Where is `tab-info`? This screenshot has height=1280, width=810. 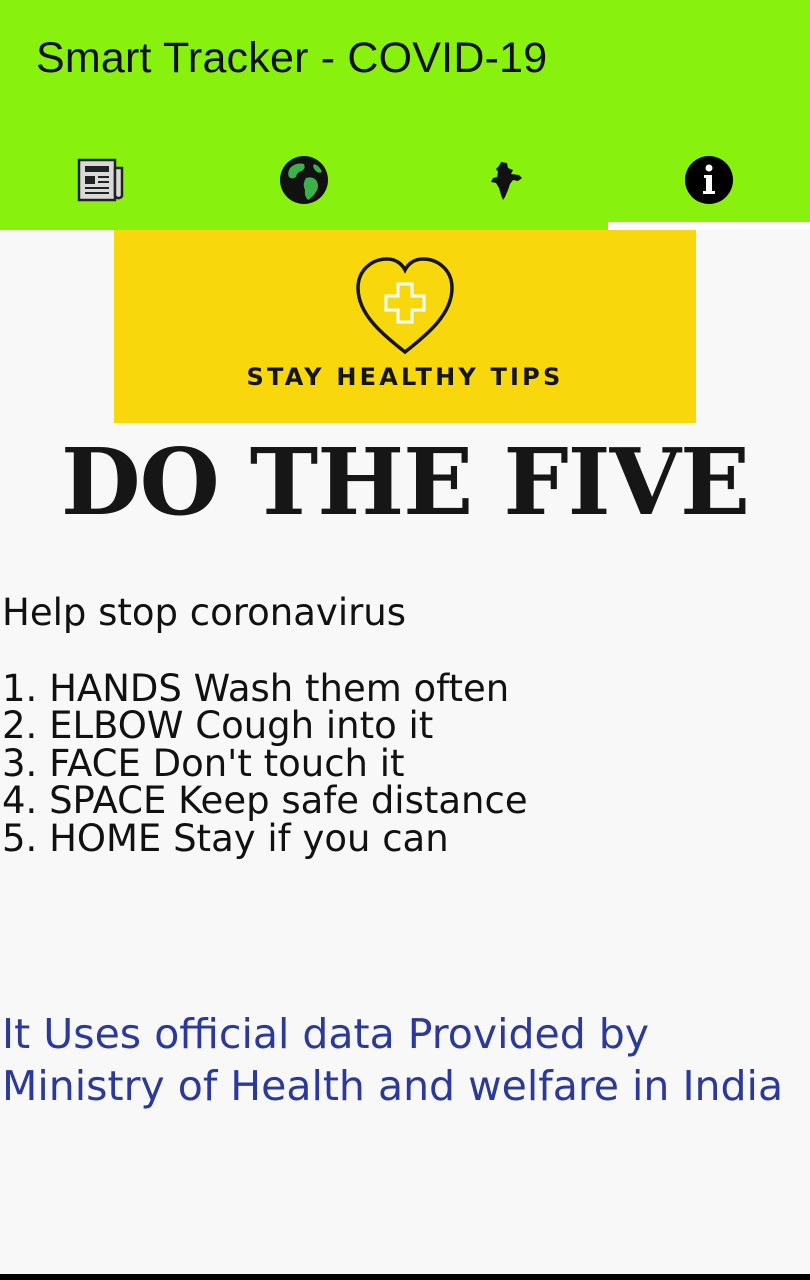
tab-info is located at coordinates (708, 180).